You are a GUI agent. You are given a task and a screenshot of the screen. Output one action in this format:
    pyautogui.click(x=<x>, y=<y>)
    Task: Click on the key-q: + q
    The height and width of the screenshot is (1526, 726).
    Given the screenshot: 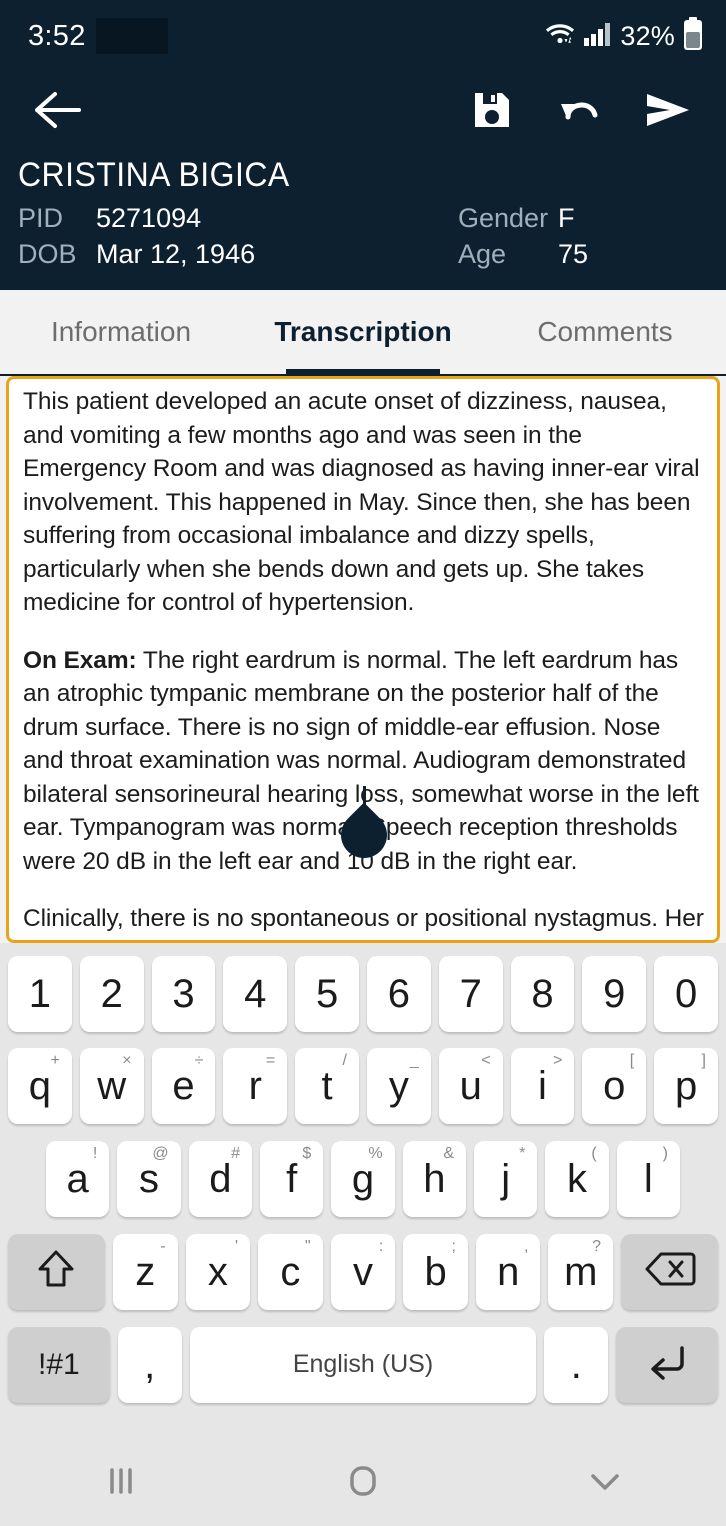 What is the action you would take?
    pyautogui.click(x=40, y=1085)
    